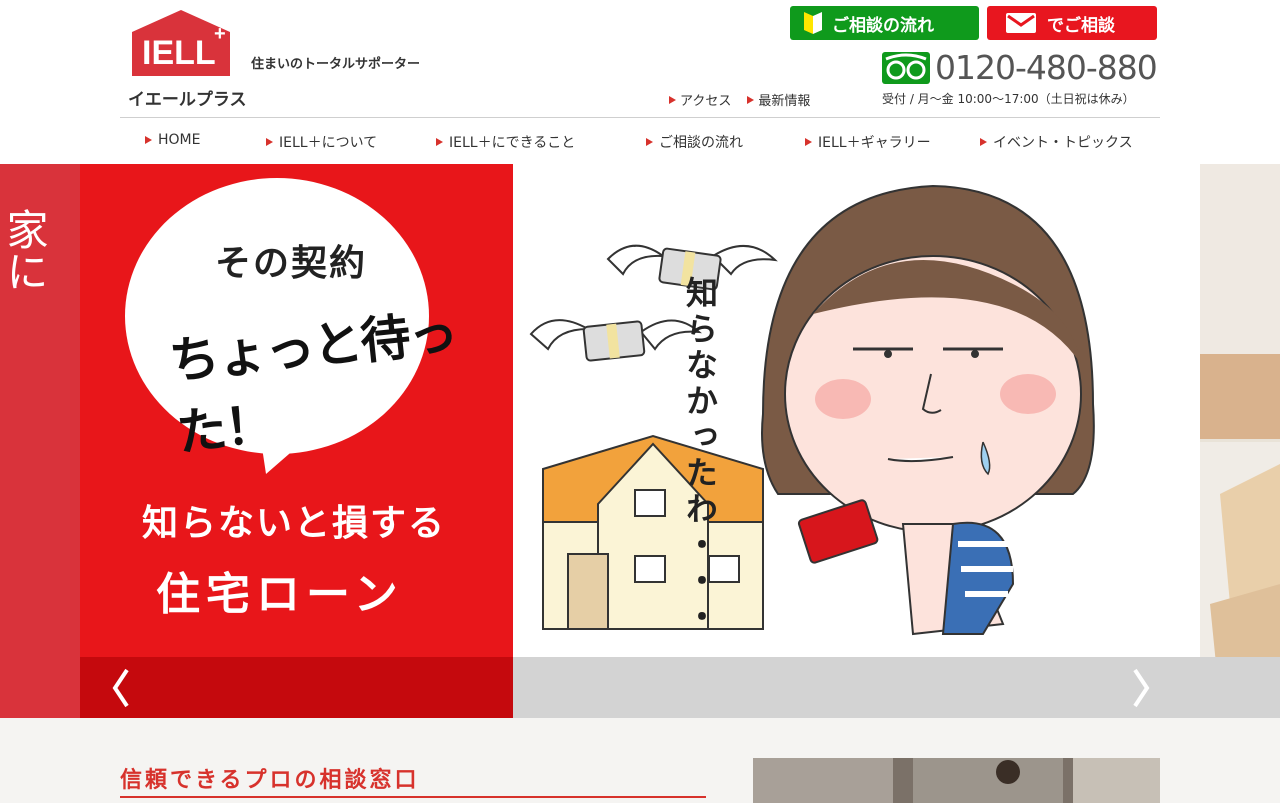  I want to click on section-title-underline, so click(413, 797).